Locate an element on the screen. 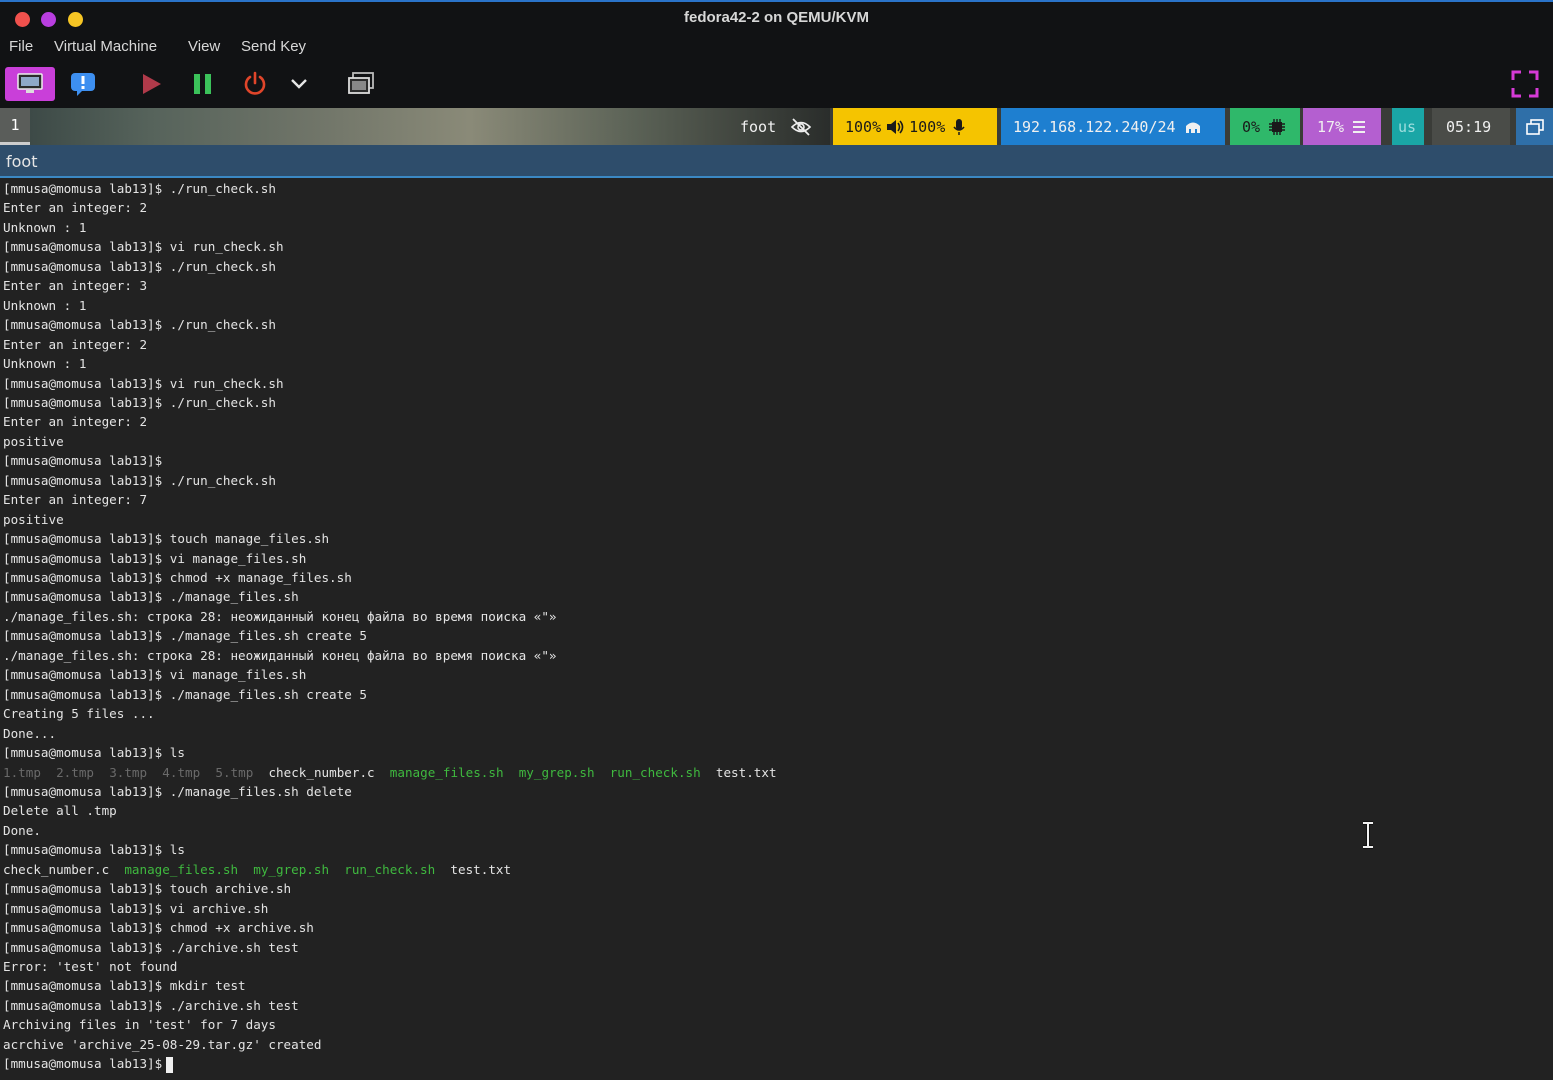  terminal-line: Done. is located at coordinates (22, 830).